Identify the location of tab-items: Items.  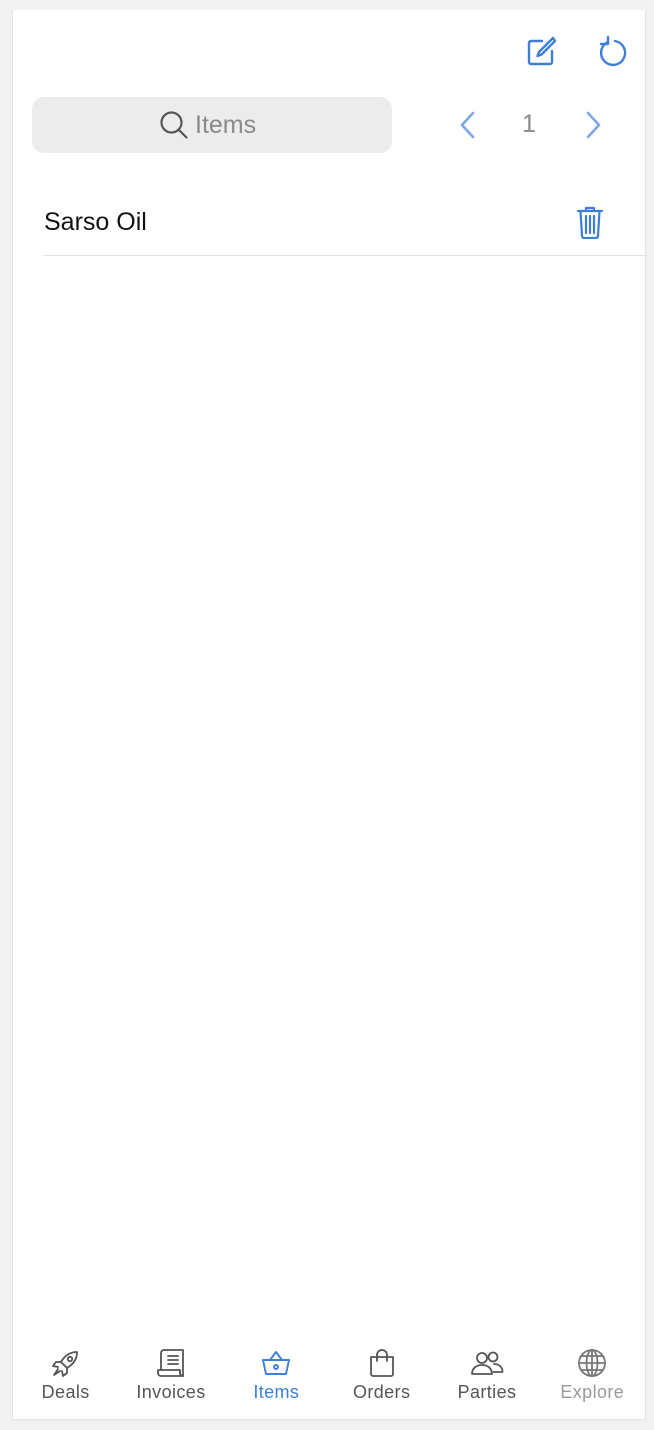
(276, 1378).